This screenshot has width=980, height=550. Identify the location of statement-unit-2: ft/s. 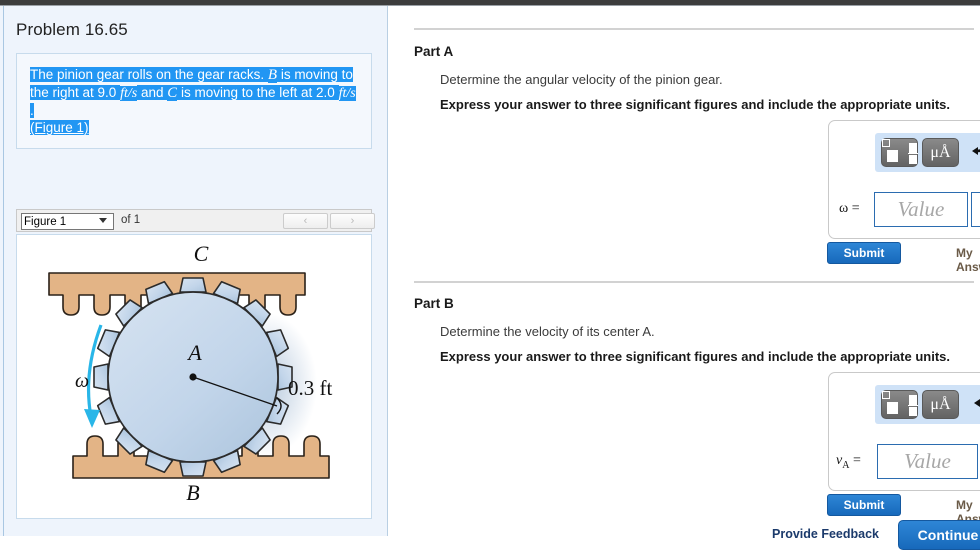
(347, 93).